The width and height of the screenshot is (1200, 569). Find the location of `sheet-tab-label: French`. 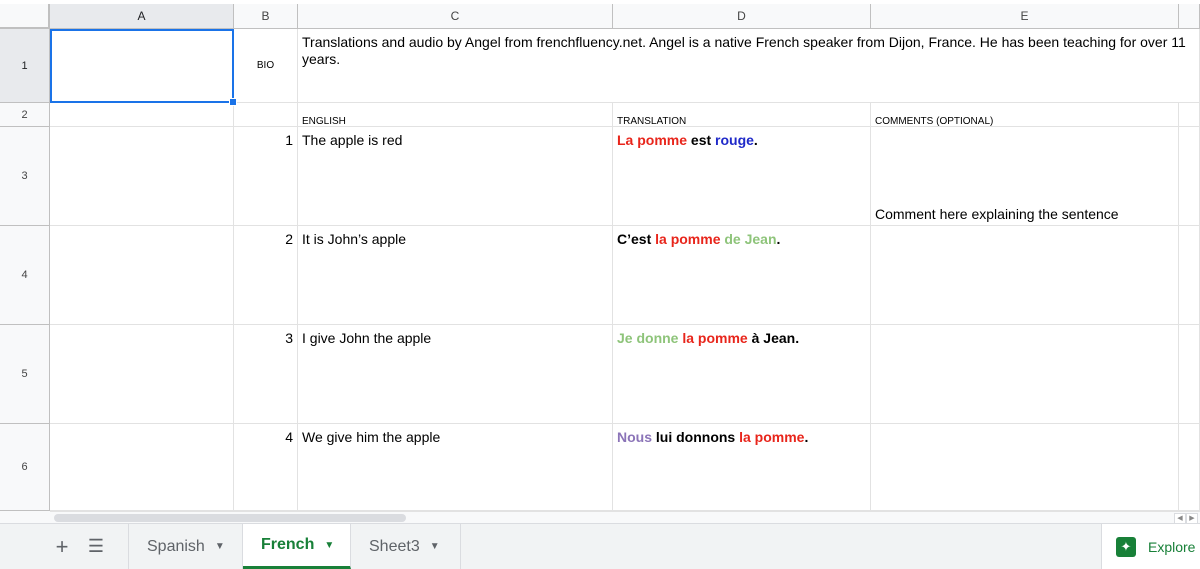

sheet-tab-label: French is located at coordinates (288, 544).